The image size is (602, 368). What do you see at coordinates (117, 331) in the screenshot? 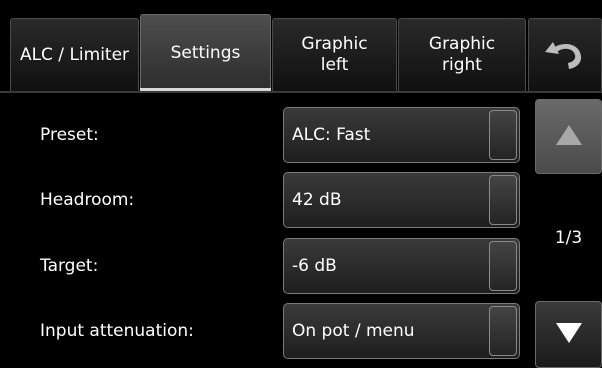
I see `input-attenuation-label: Input attenuation:` at bounding box center [117, 331].